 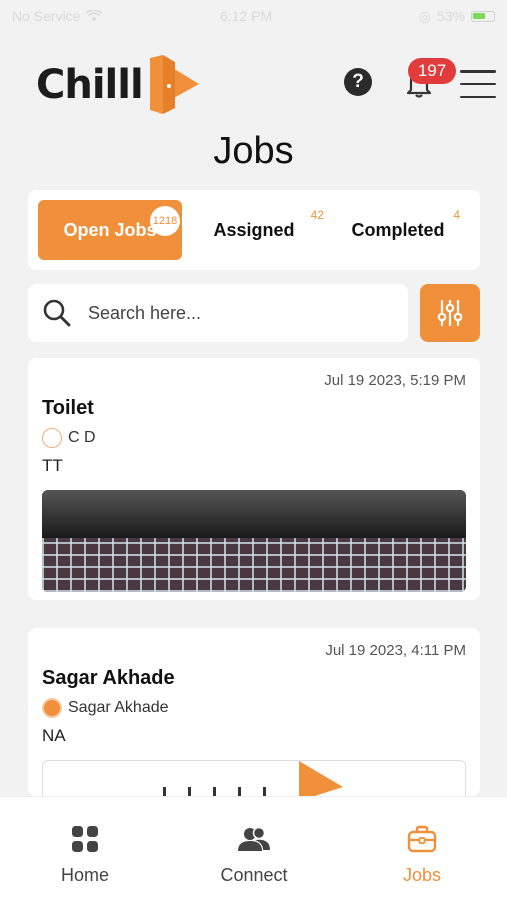 What do you see at coordinates (253, 84) in the screenshot?
I see `app-header: Chilll ? 197` at bounding box center [253, 84].